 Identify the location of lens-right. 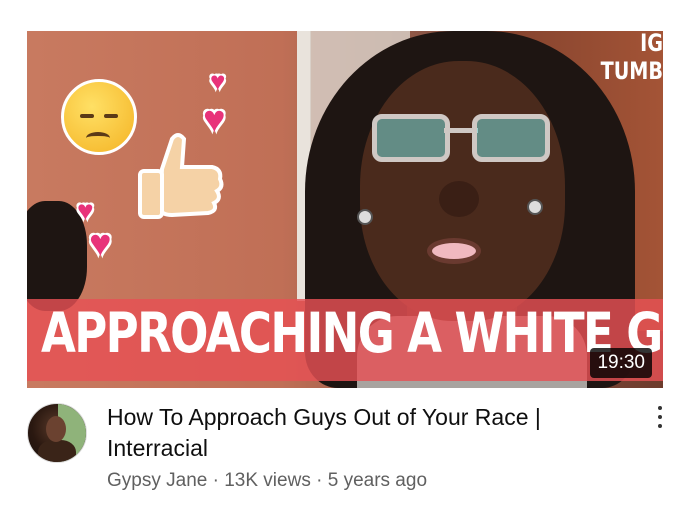
(511, 138).